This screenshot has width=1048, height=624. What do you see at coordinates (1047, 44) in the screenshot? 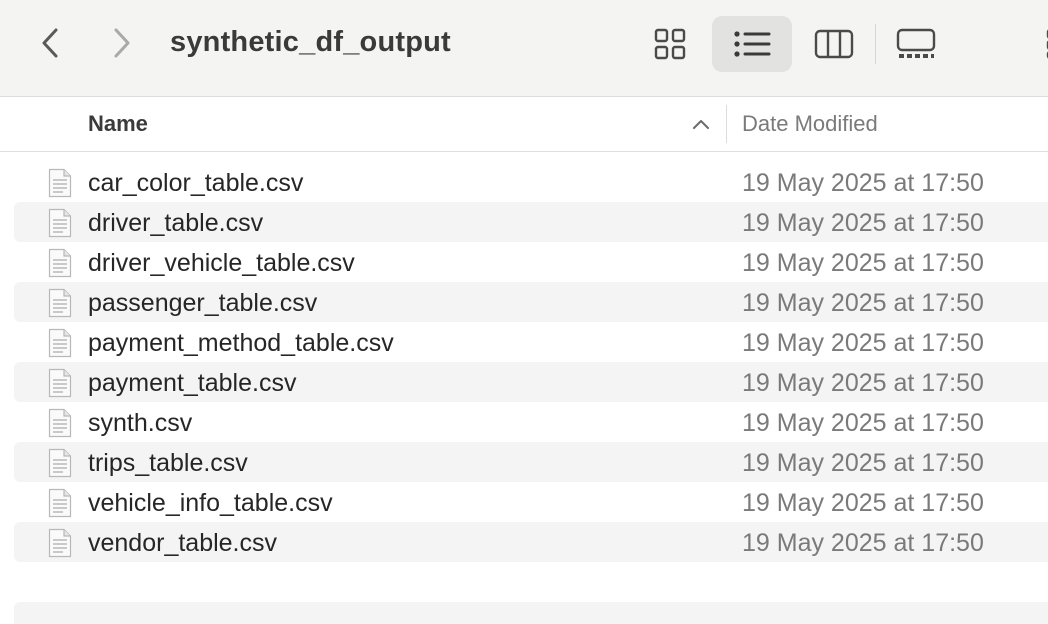
I see `group-icon` at bounding box center [1047, 44].